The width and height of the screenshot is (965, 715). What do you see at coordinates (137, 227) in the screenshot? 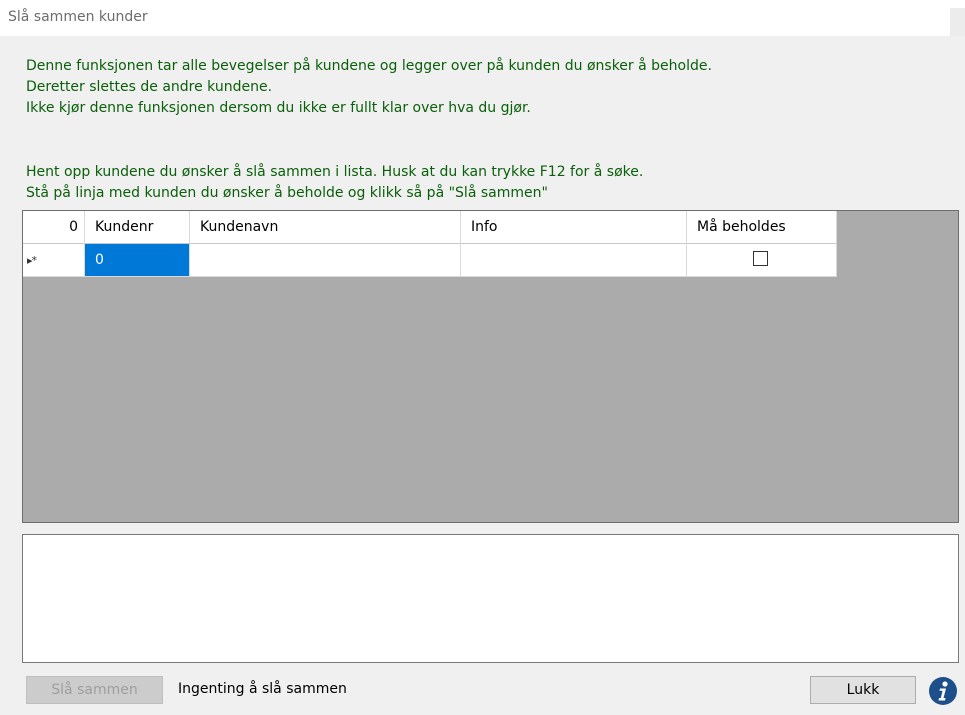
I see `column-header-kundenr: Kundenr` at bounding box center [137, 227].